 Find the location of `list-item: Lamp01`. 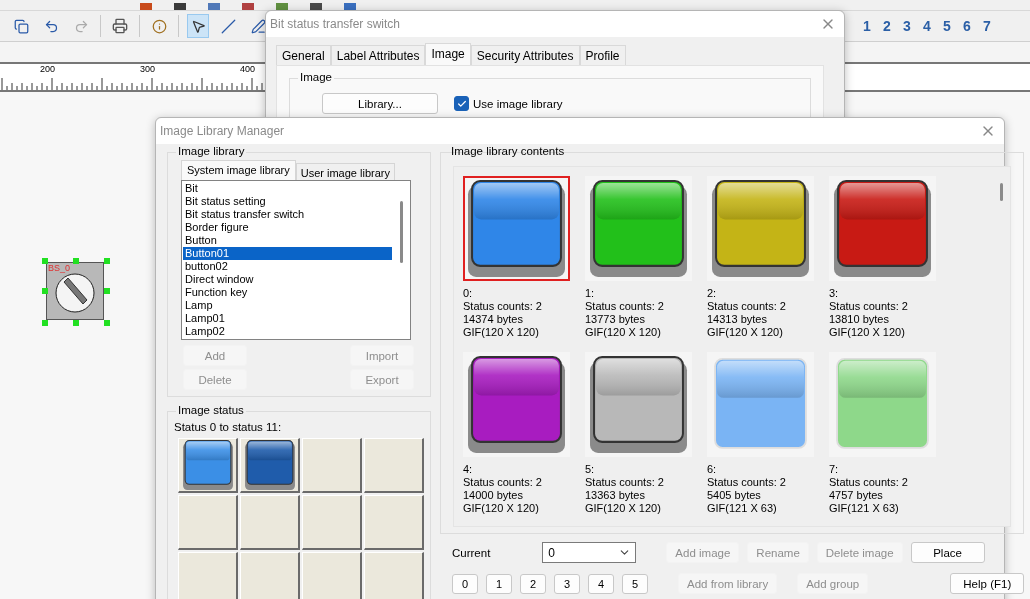

list-item: Lamp01 is located at coordinates (287, 318).